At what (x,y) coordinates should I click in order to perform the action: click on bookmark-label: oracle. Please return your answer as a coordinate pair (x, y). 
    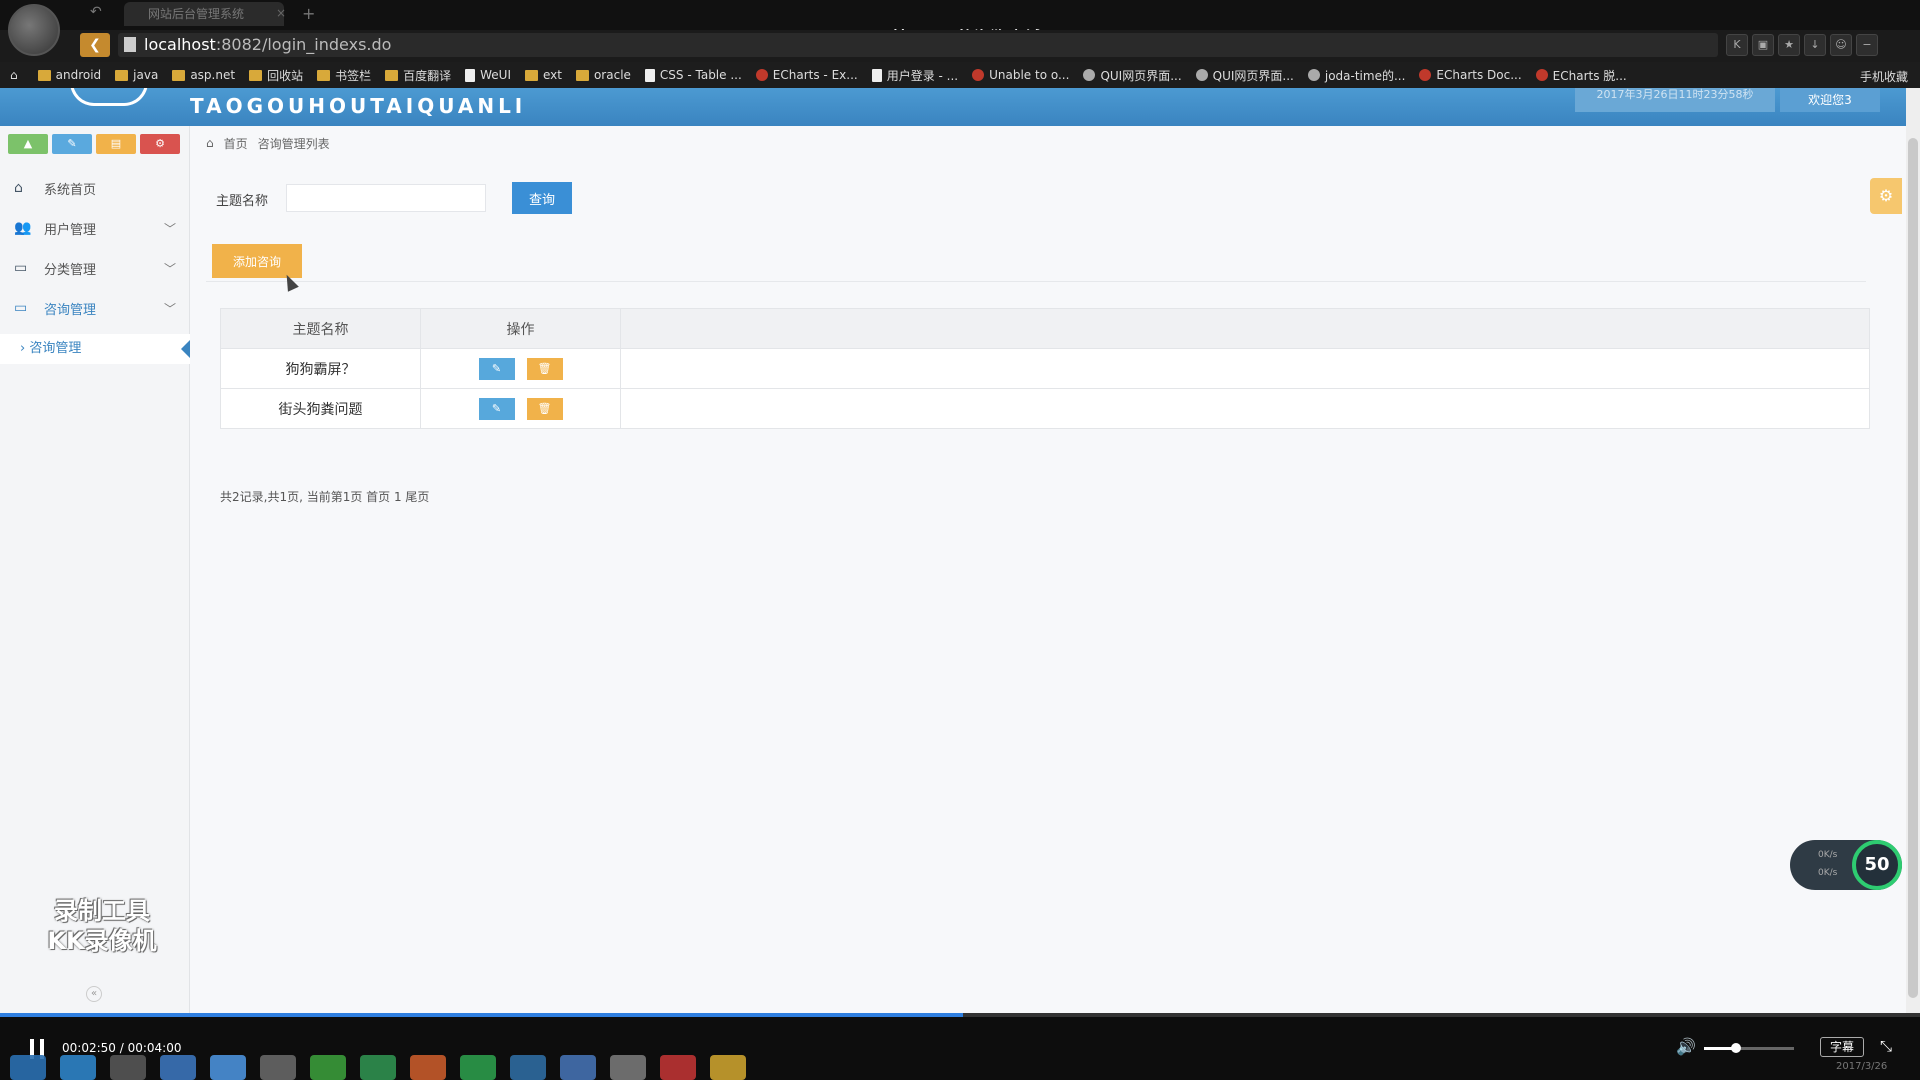
    Looking at the image, I should click on (612, 75).